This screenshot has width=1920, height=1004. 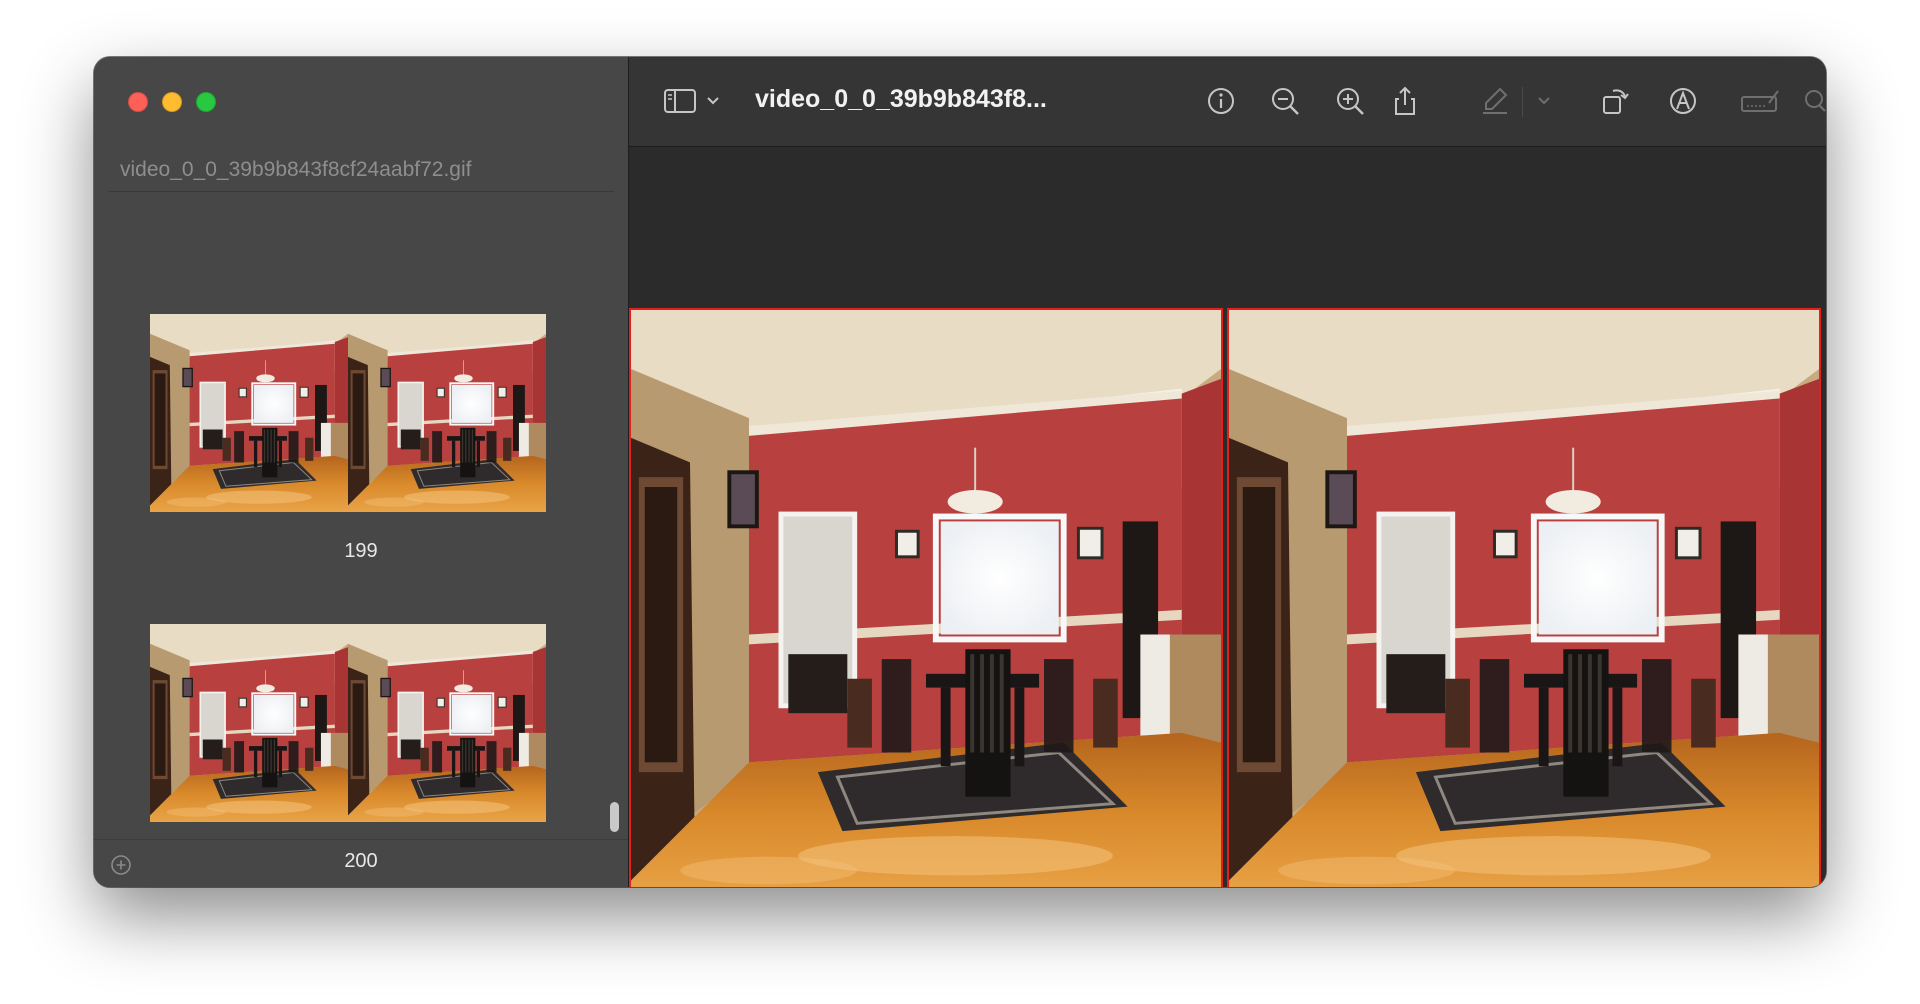 What do you see at coordinates (206, 102) in the screenshot?
I see `zoom-button` at bounding box center [206, 102].